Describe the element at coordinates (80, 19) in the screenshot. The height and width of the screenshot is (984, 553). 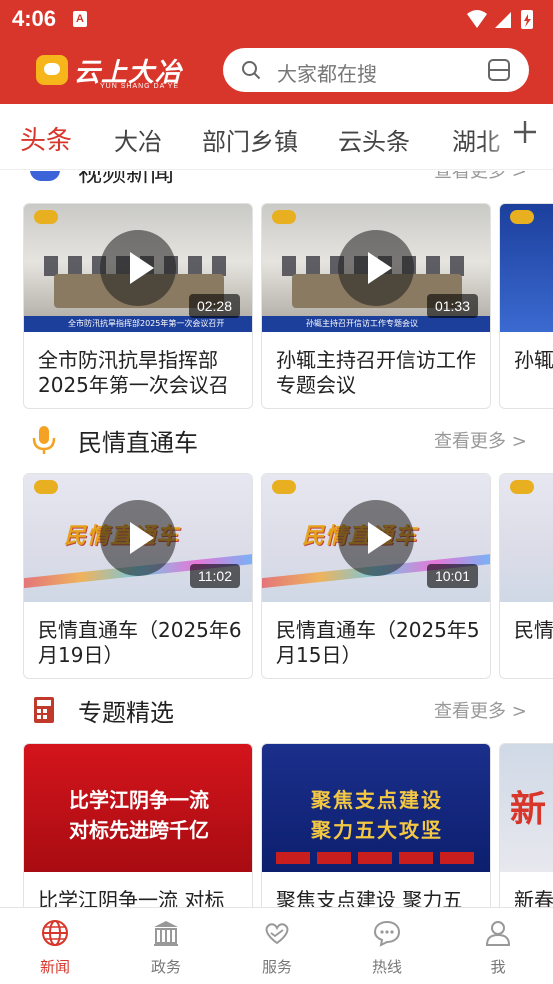
I see `notification-icon: A` at that location.